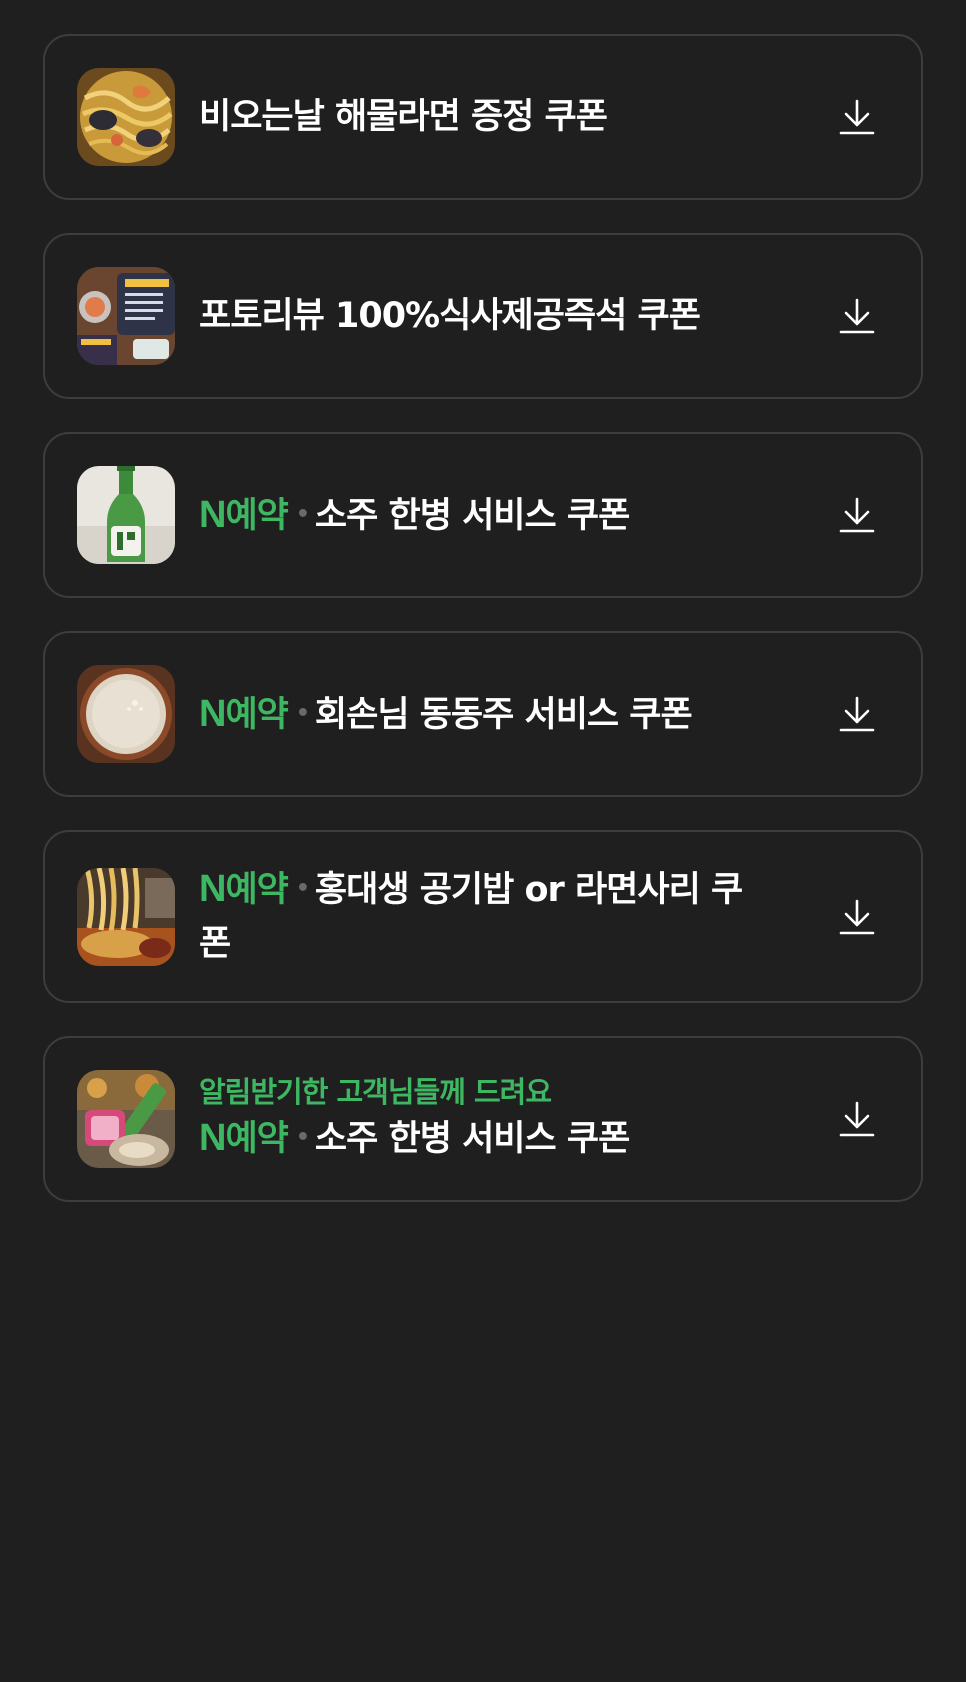 This screenshot has width=966, height=1682. What do you see at coordinates (528, 890) in the screenshot?
I see `coupon-title-line1: 홍대생 공기밥 or 라면사리 쿠` at bounding box center [528, 890].